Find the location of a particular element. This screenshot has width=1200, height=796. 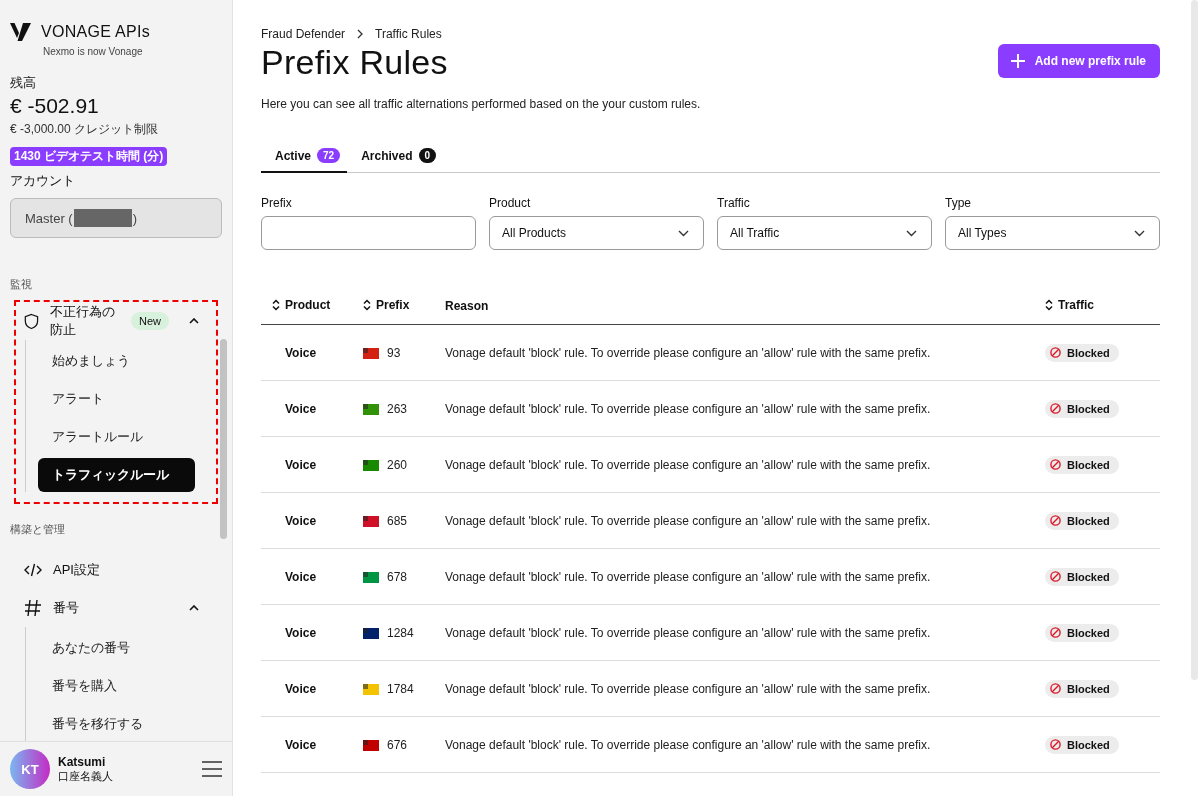

chevron-right-icon is located at coordinates (360, 34).